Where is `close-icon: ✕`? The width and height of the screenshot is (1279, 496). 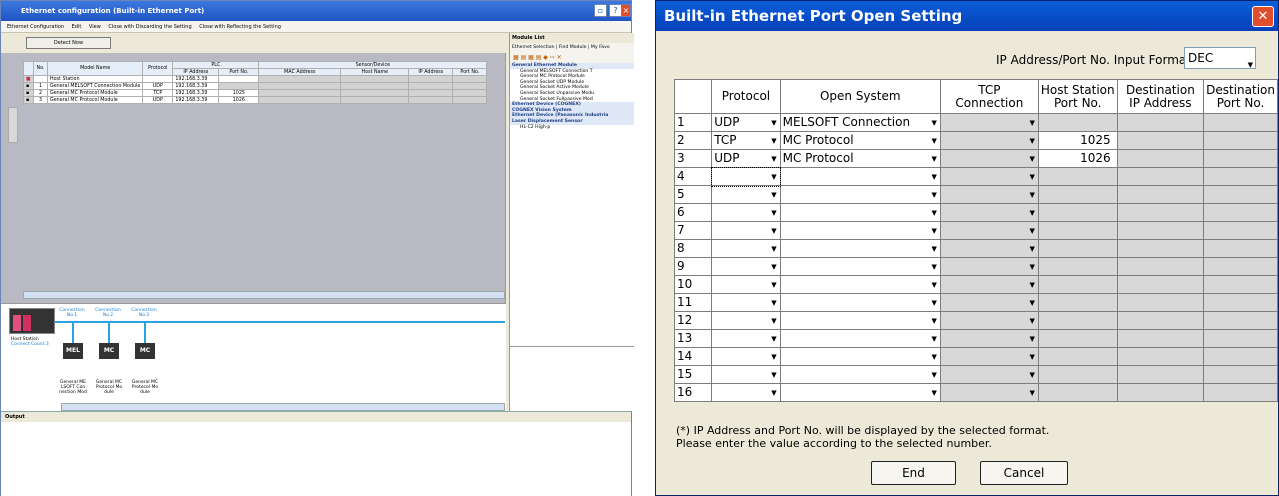
close-icon: ✕ is located at coordinates (1263, 16).